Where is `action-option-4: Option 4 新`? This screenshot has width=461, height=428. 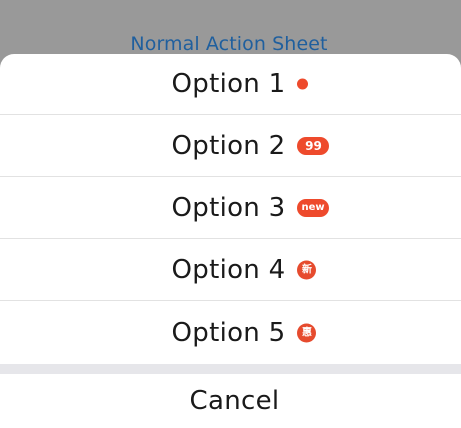 action-option-4: Option 4 新 is located at coordinates (230, 270).